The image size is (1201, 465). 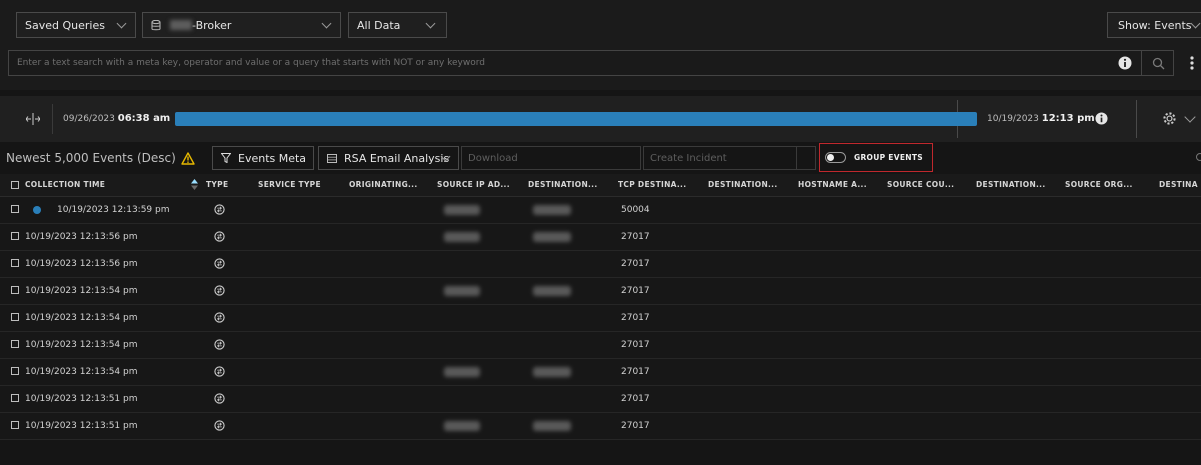 I want to click on rsa-email-analysis-dropdown: RSA Email Analysis, so click(x=388, y=158).